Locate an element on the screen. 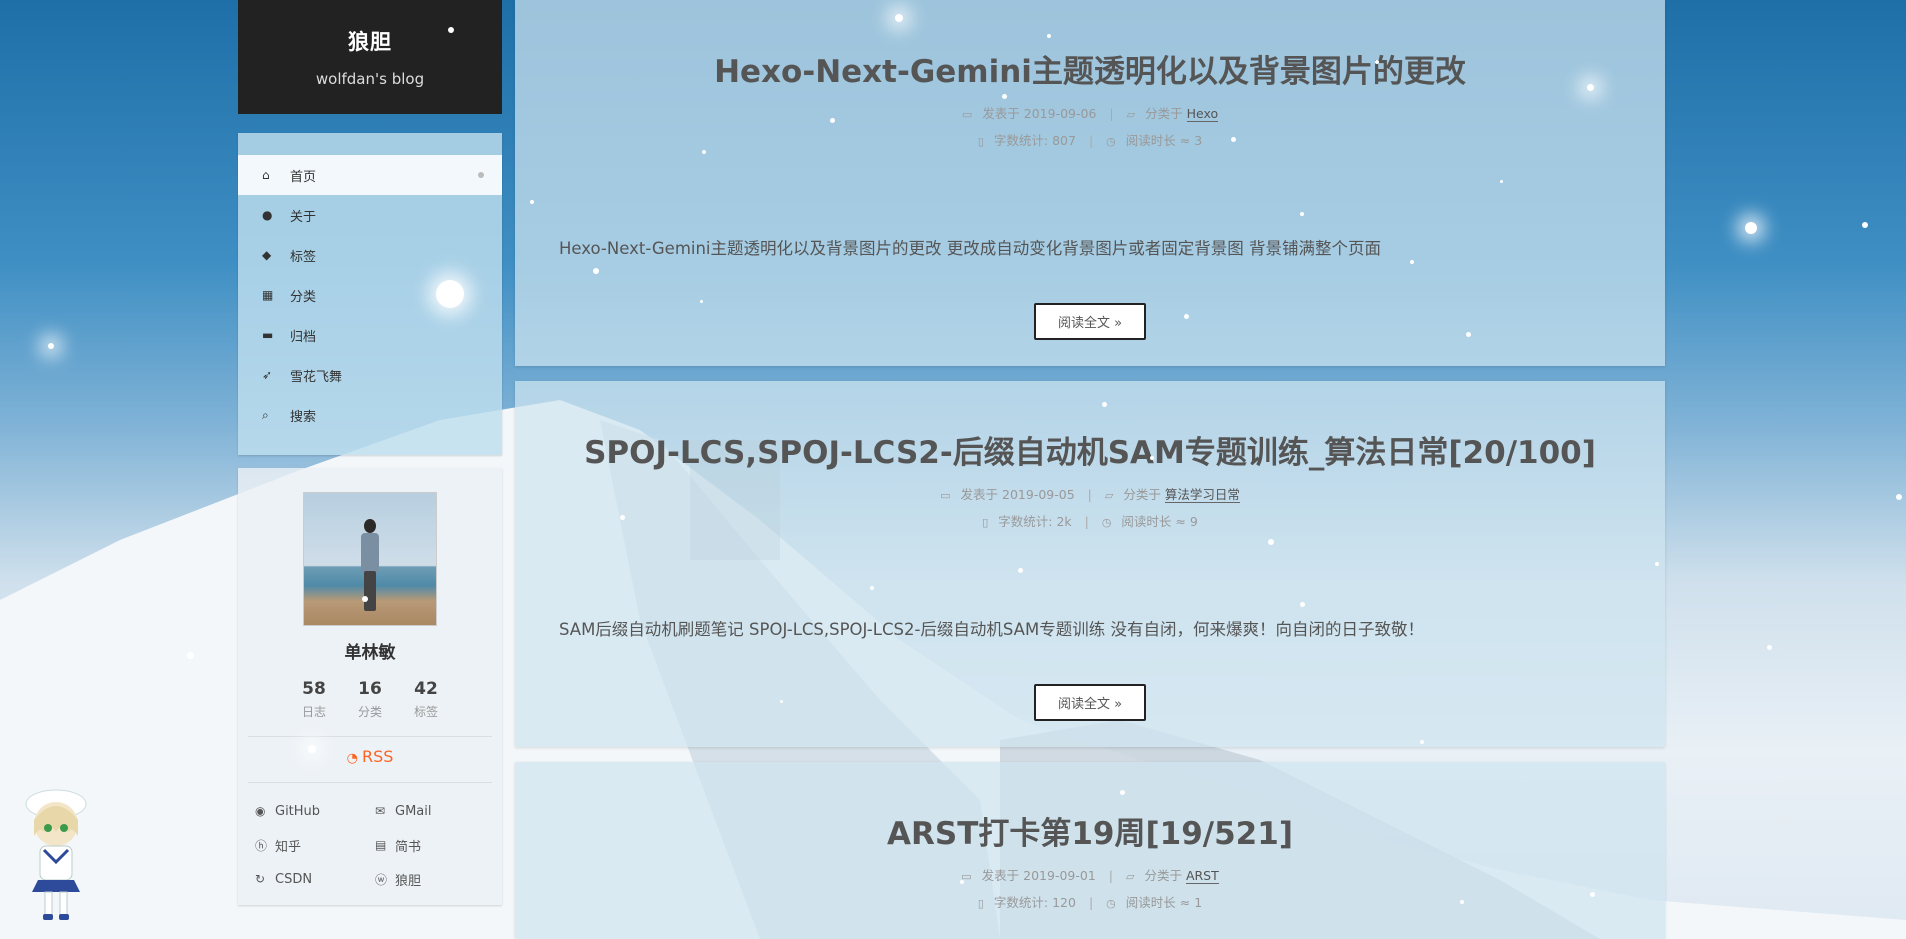 This screenshot has height=939, width=1906. link-label: 简书 is located at coordinates (408, 847).